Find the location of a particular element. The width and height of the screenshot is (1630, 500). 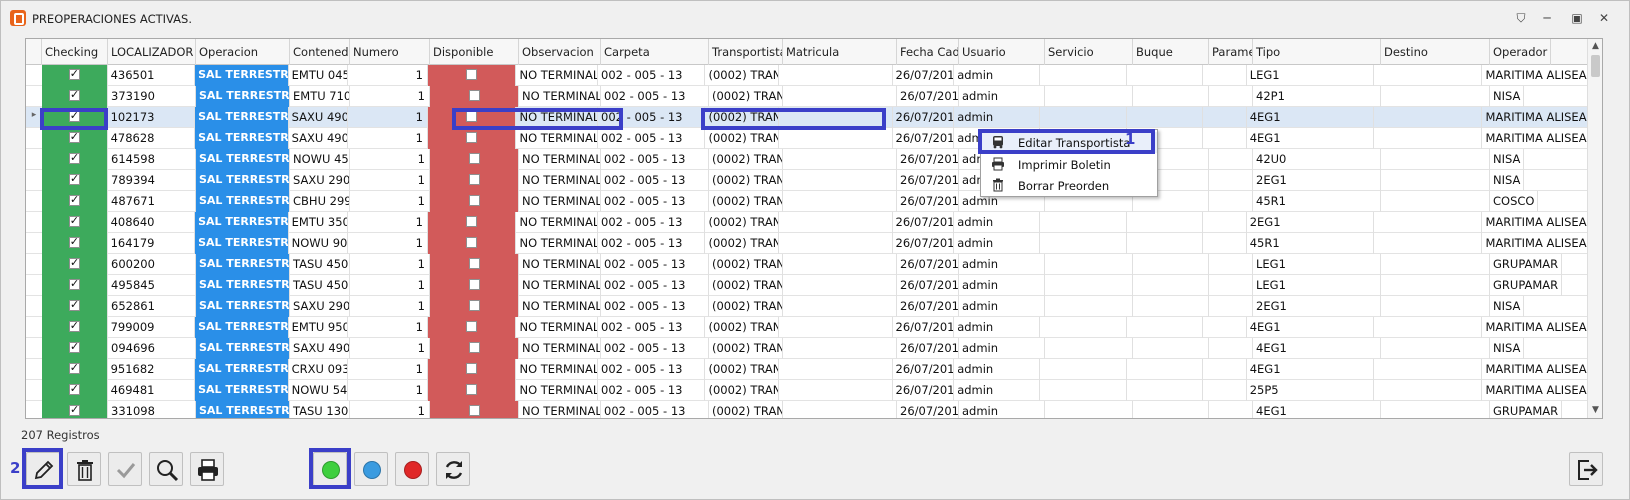

status-blue-button is located at coordinates (371, 469).